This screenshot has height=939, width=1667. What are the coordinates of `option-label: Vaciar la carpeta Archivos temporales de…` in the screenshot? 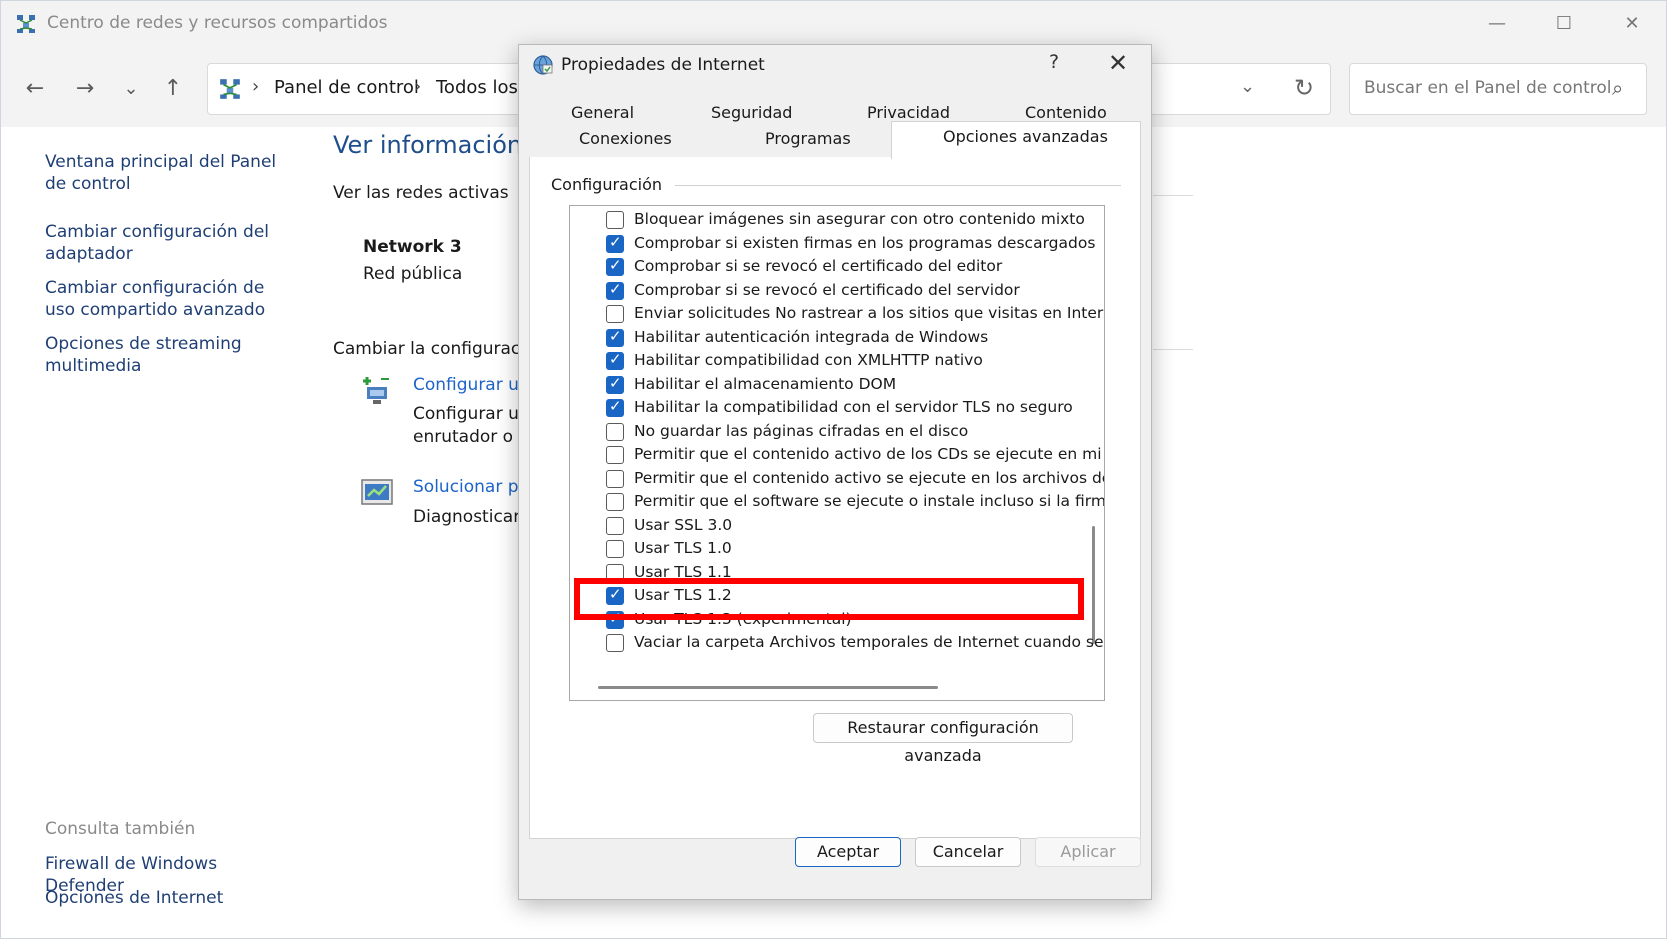 It's located at (869, 642).